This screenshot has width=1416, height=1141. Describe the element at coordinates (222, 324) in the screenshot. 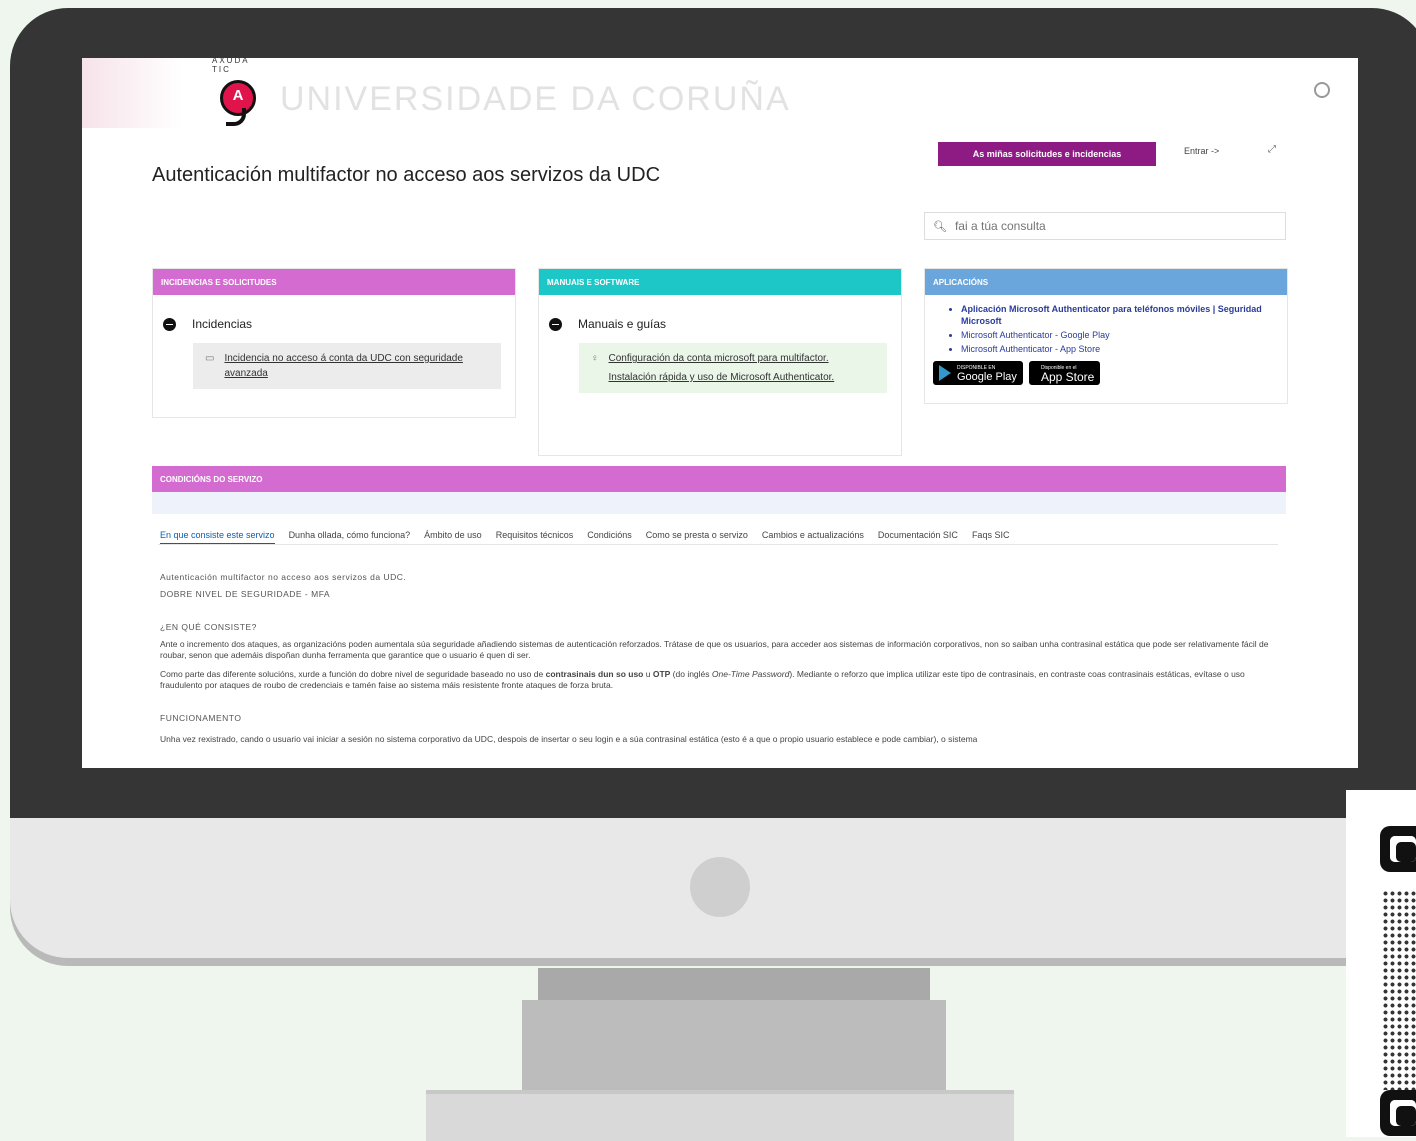

I see `section-label: Incidencias` at that location.